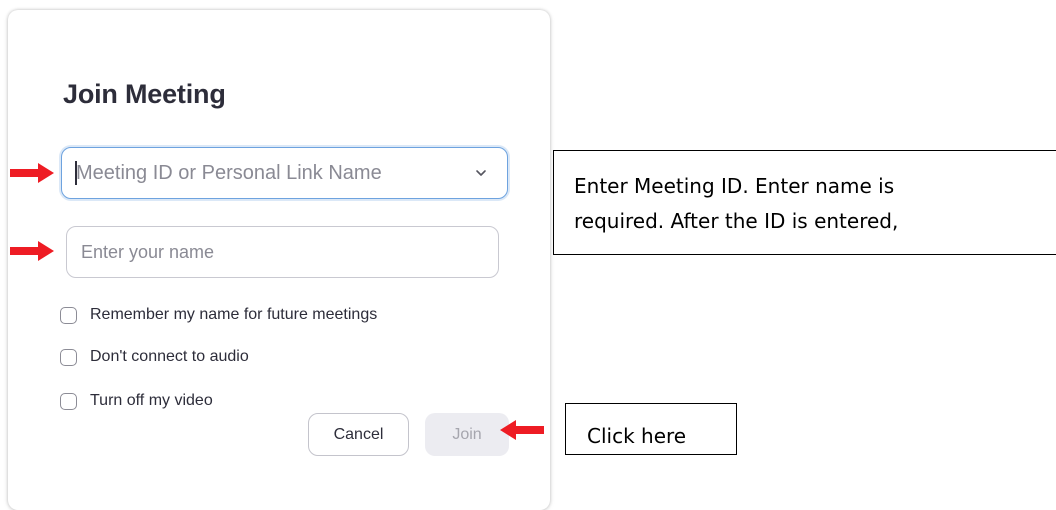  What do you see at coordinates (169, 356) in the screenshot?
I see `no-audio-label: Don't connect to audio` at bounding box center [169, 356].